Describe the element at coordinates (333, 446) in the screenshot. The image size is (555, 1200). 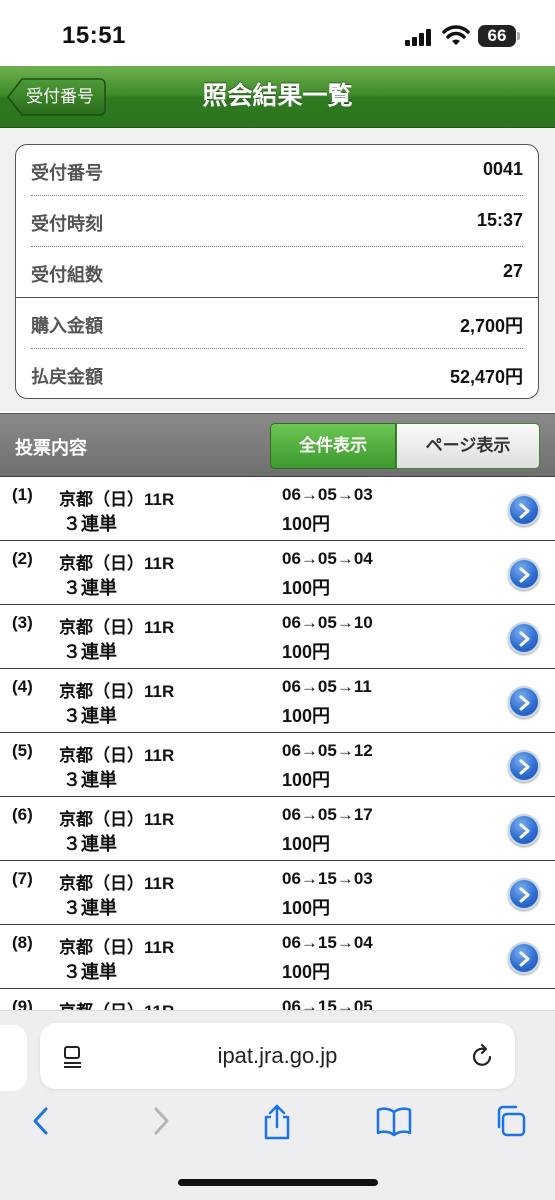
I see `show-all-button: 全件表示` at that location.